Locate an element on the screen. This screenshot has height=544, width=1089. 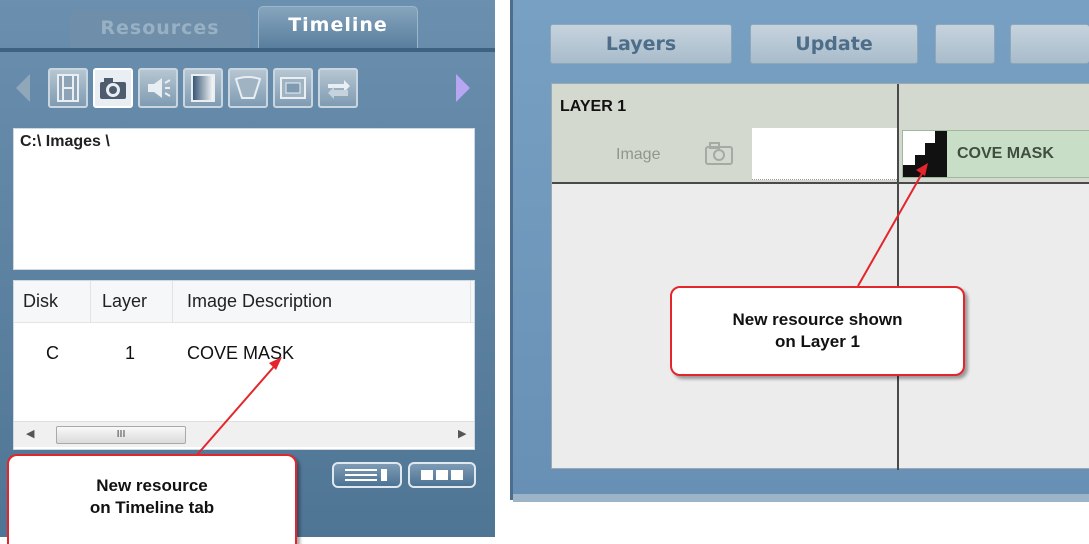
callout-line: New resource is located at coordinates (152, 485).